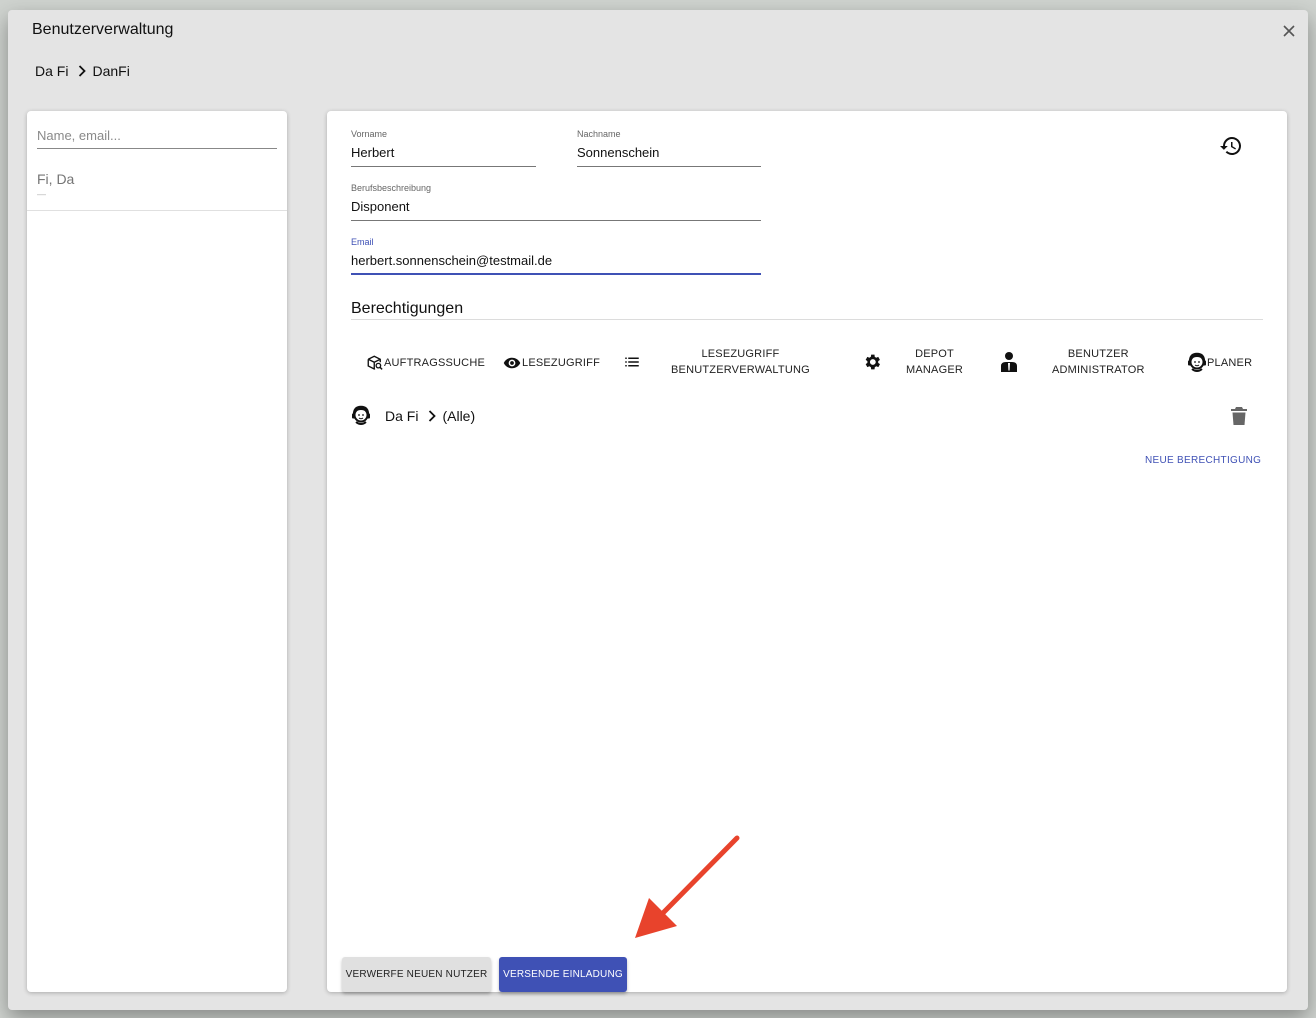 This screenshot has height=1018, width=1316. Describe the element at coordinates (1289, 31) in the screenshot. I see `close-icon` at that location.